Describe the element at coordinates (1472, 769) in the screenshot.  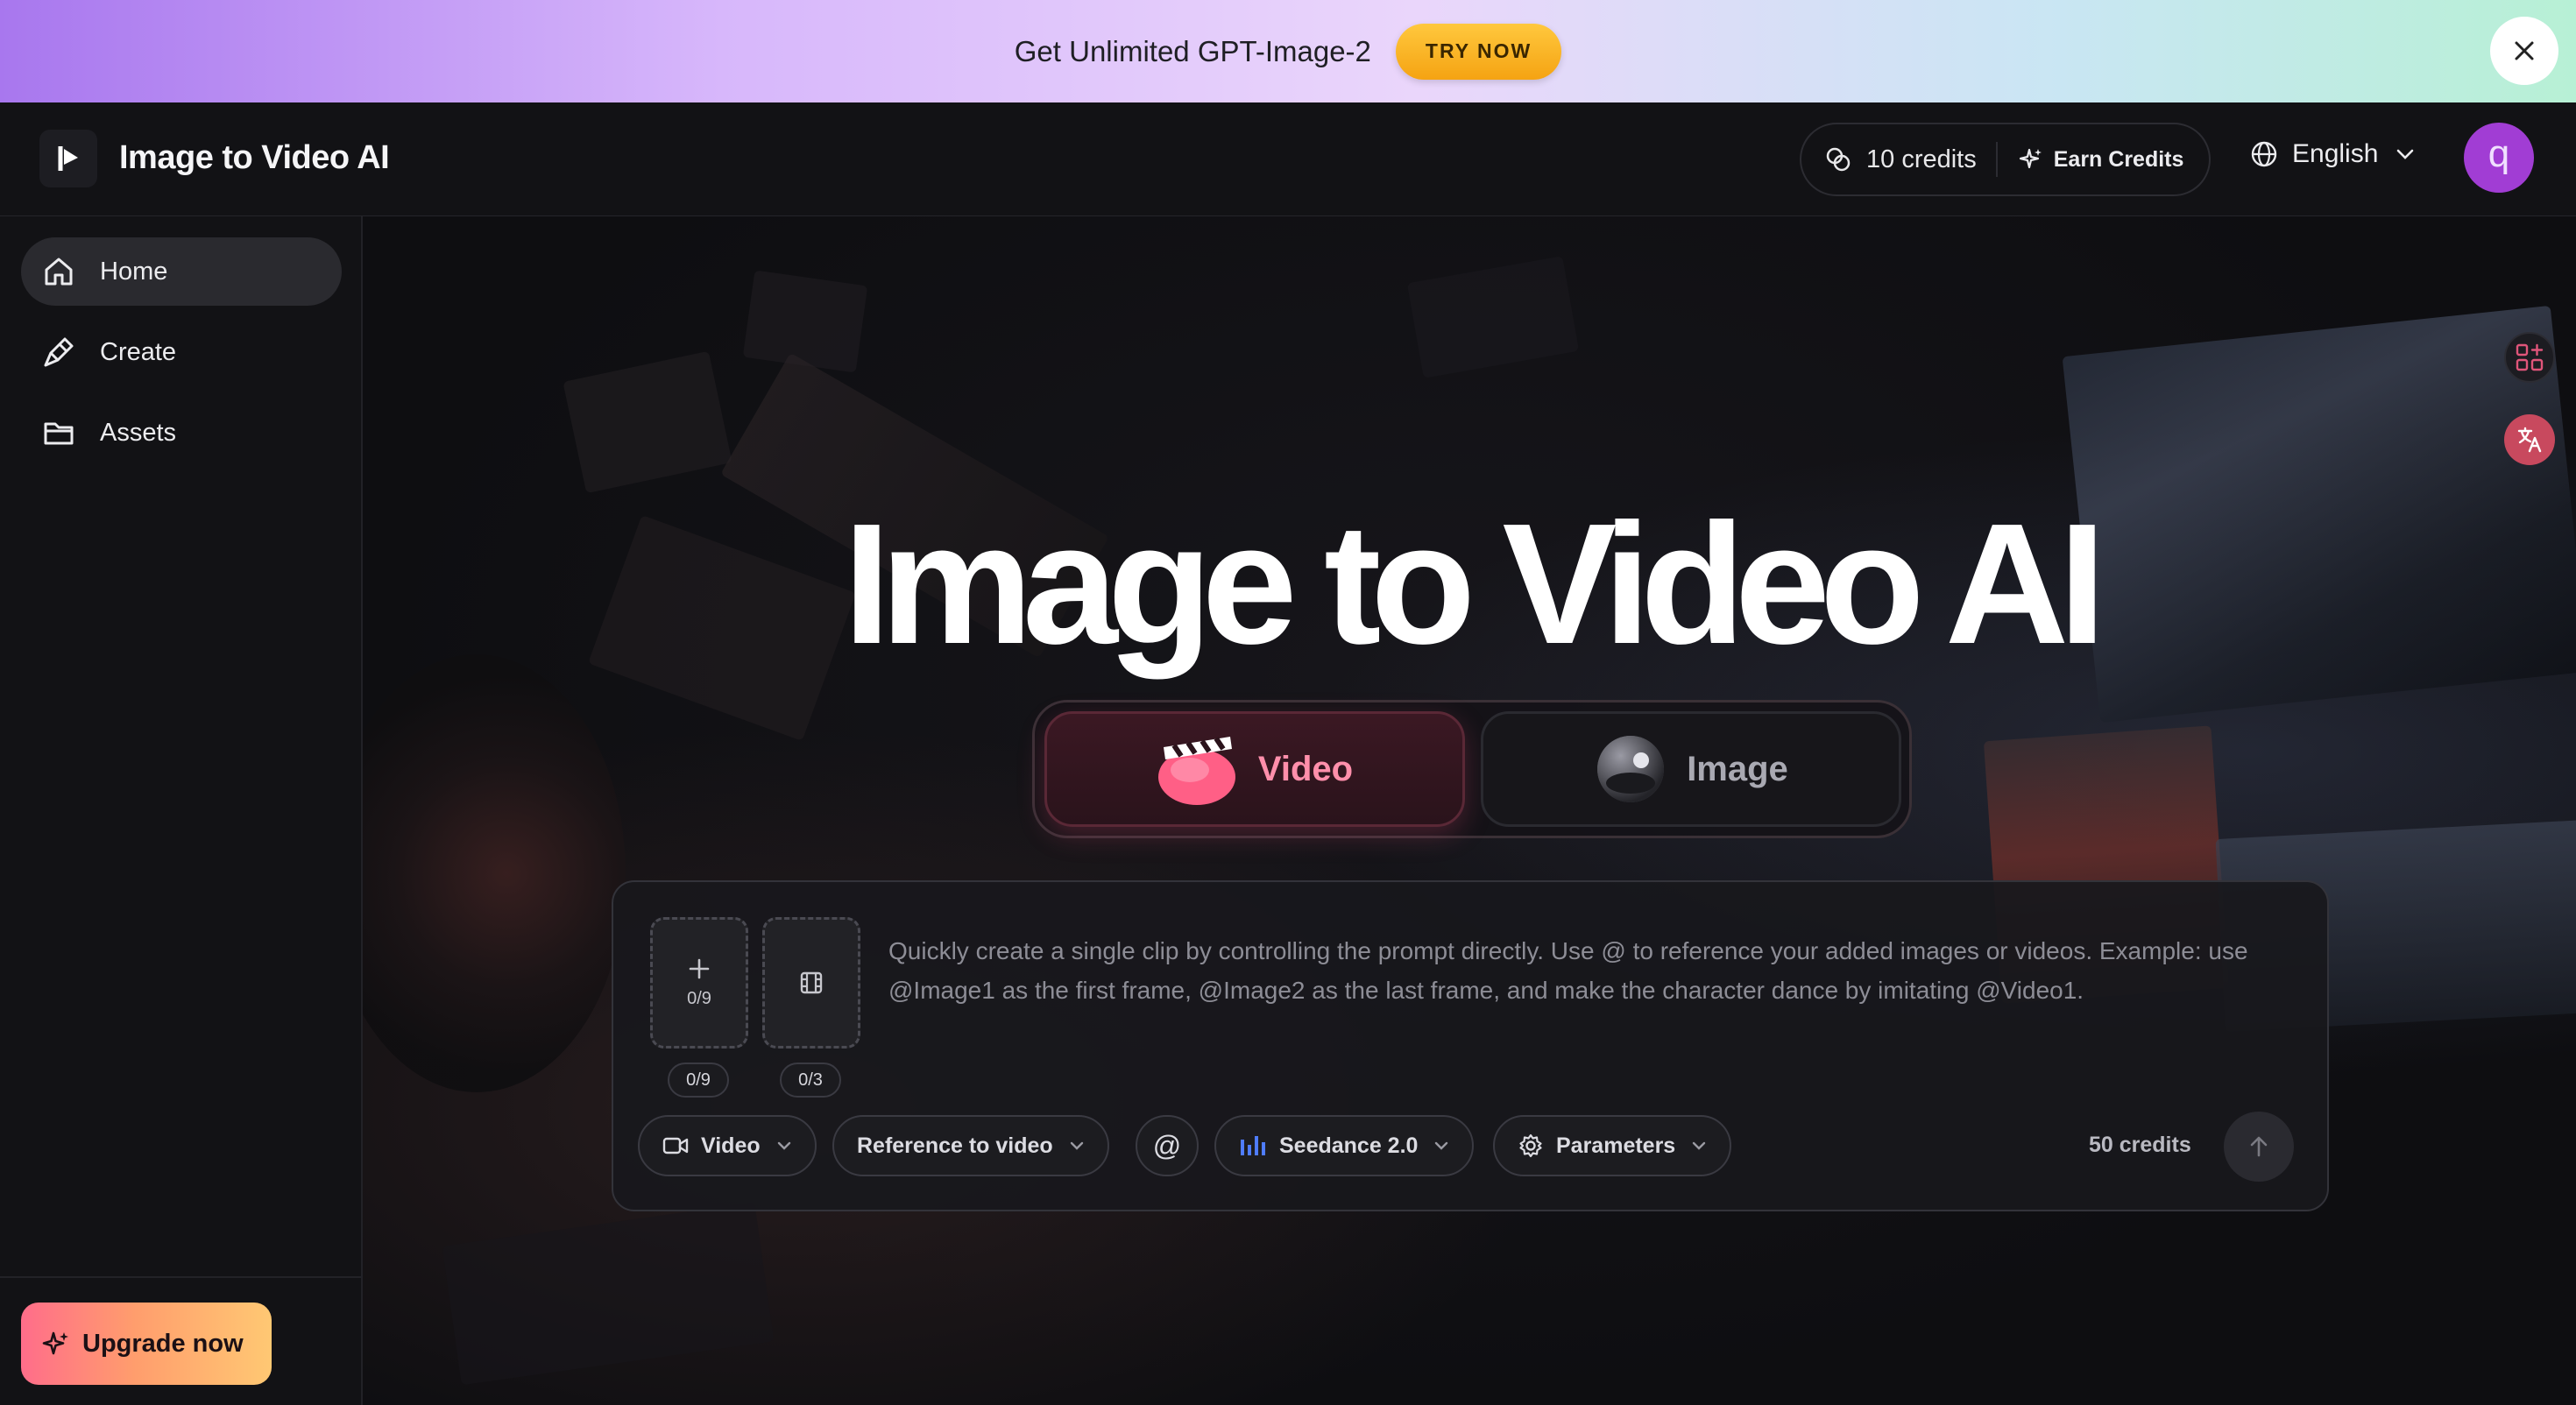
I see `mode-switch: Video Image` at that location.